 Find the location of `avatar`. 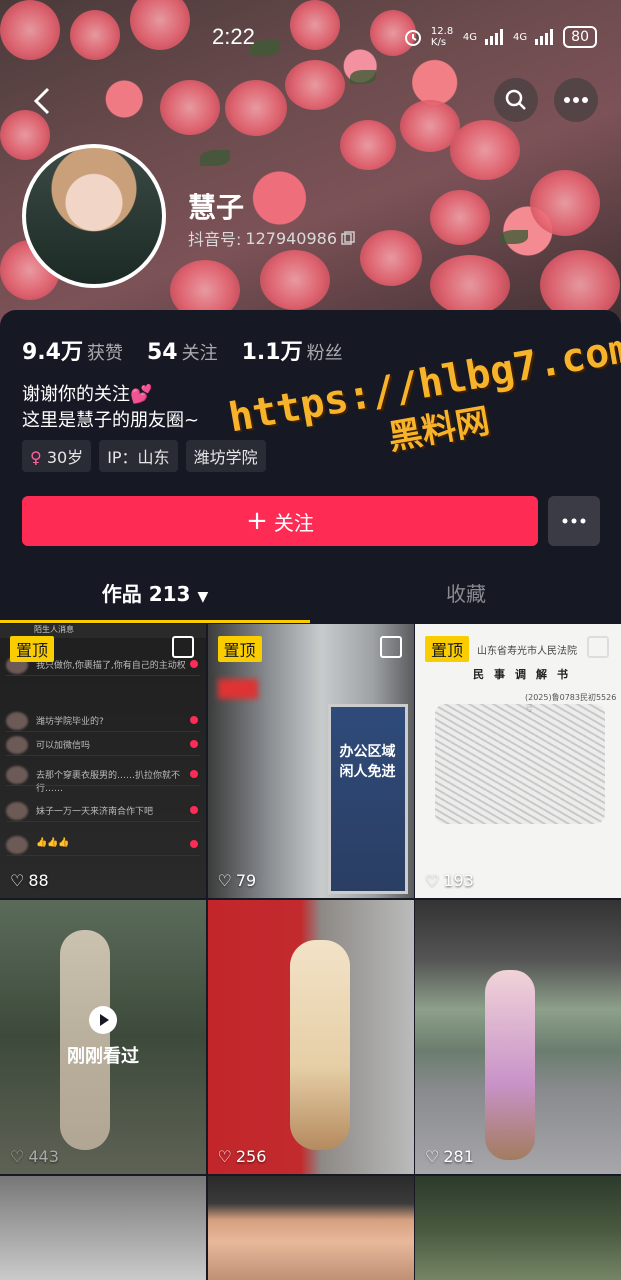

avatar is located at coordinates (94, 216).